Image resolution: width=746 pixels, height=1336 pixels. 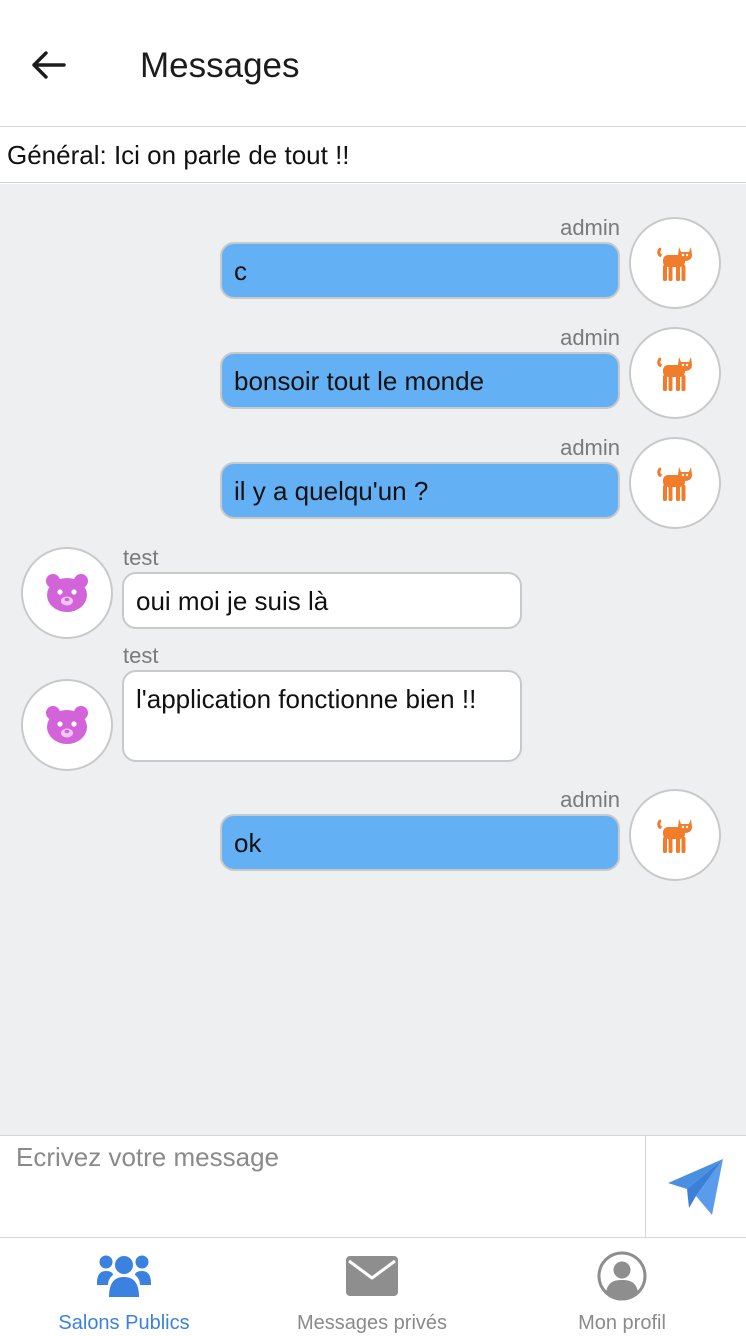 I want to click on arrow-left-icon, so click(x=49, y=65).